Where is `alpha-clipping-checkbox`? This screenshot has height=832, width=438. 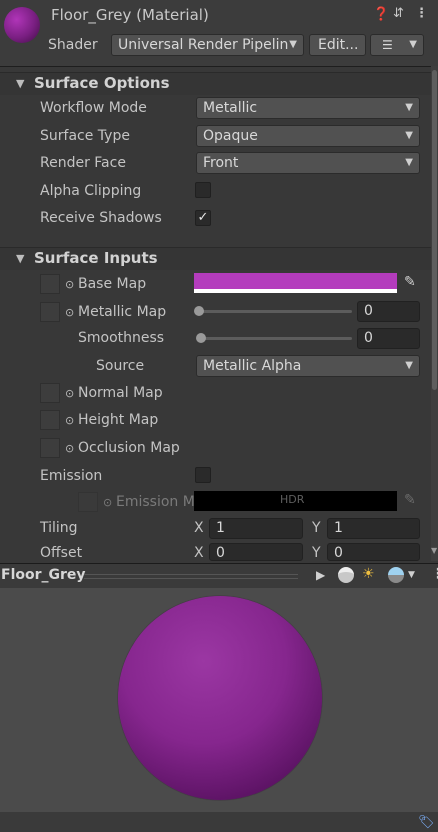 alpha-clipping-checkbox is located at coordinates (203, 190).